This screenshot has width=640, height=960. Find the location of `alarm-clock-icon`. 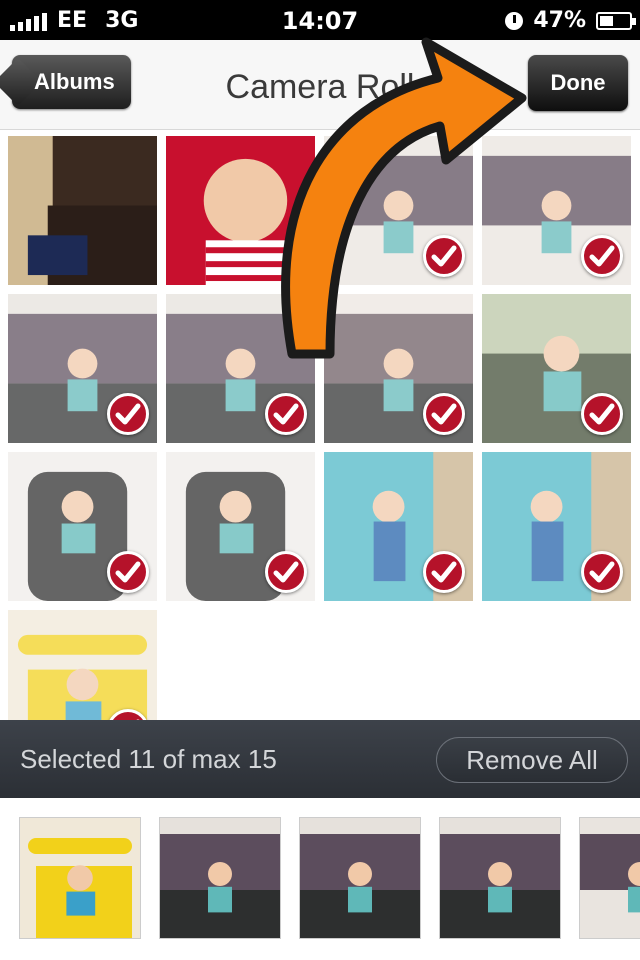

alarm-clock-icon is located at coordinates (514, 20).